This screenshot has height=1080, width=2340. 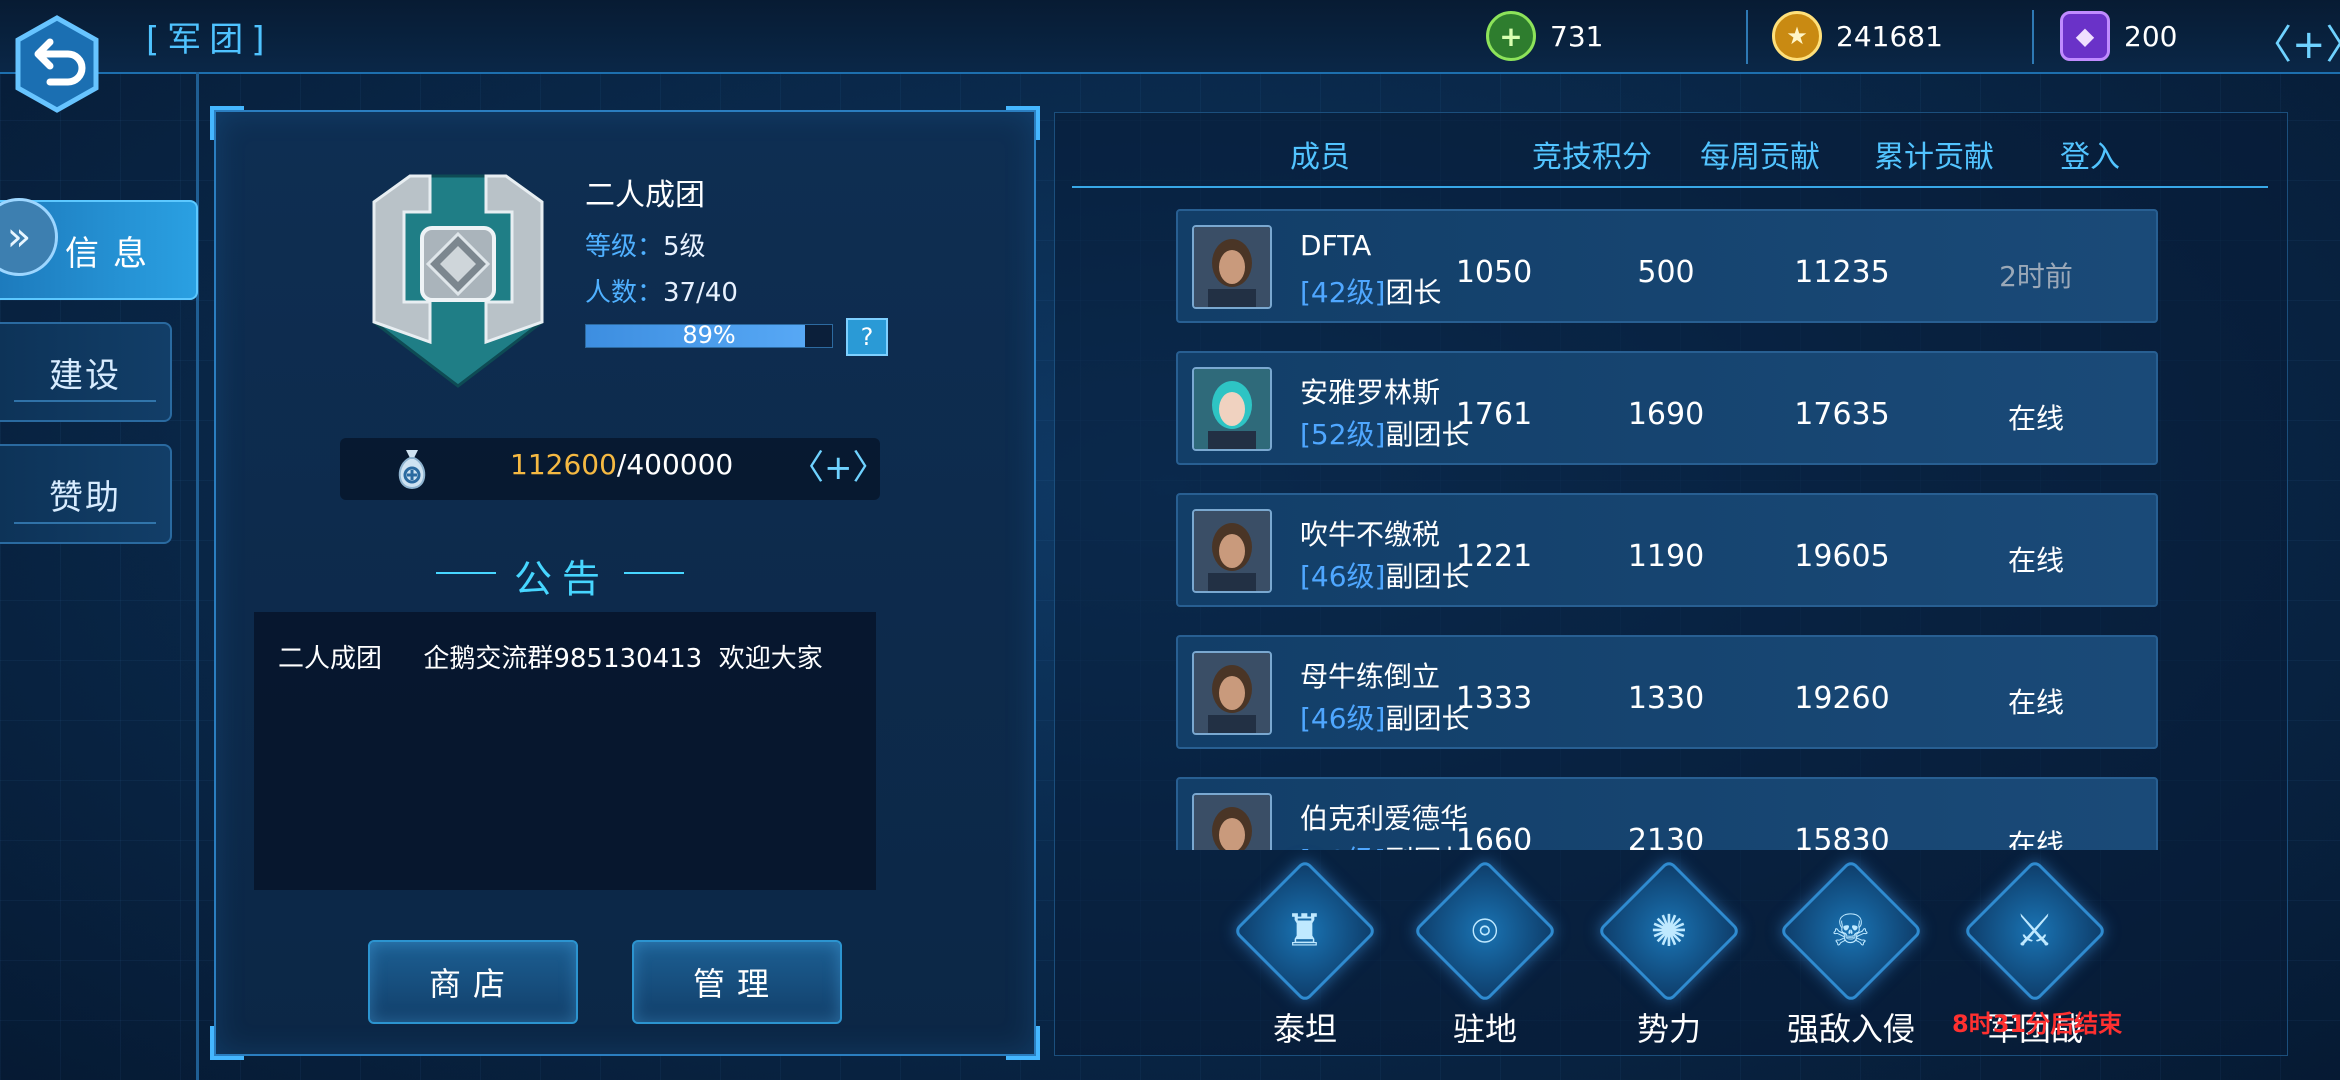 What do you see at coordinates (412, 470) in the screenshot?
I see `money-bag-icon` at bounding box center [412, 470].